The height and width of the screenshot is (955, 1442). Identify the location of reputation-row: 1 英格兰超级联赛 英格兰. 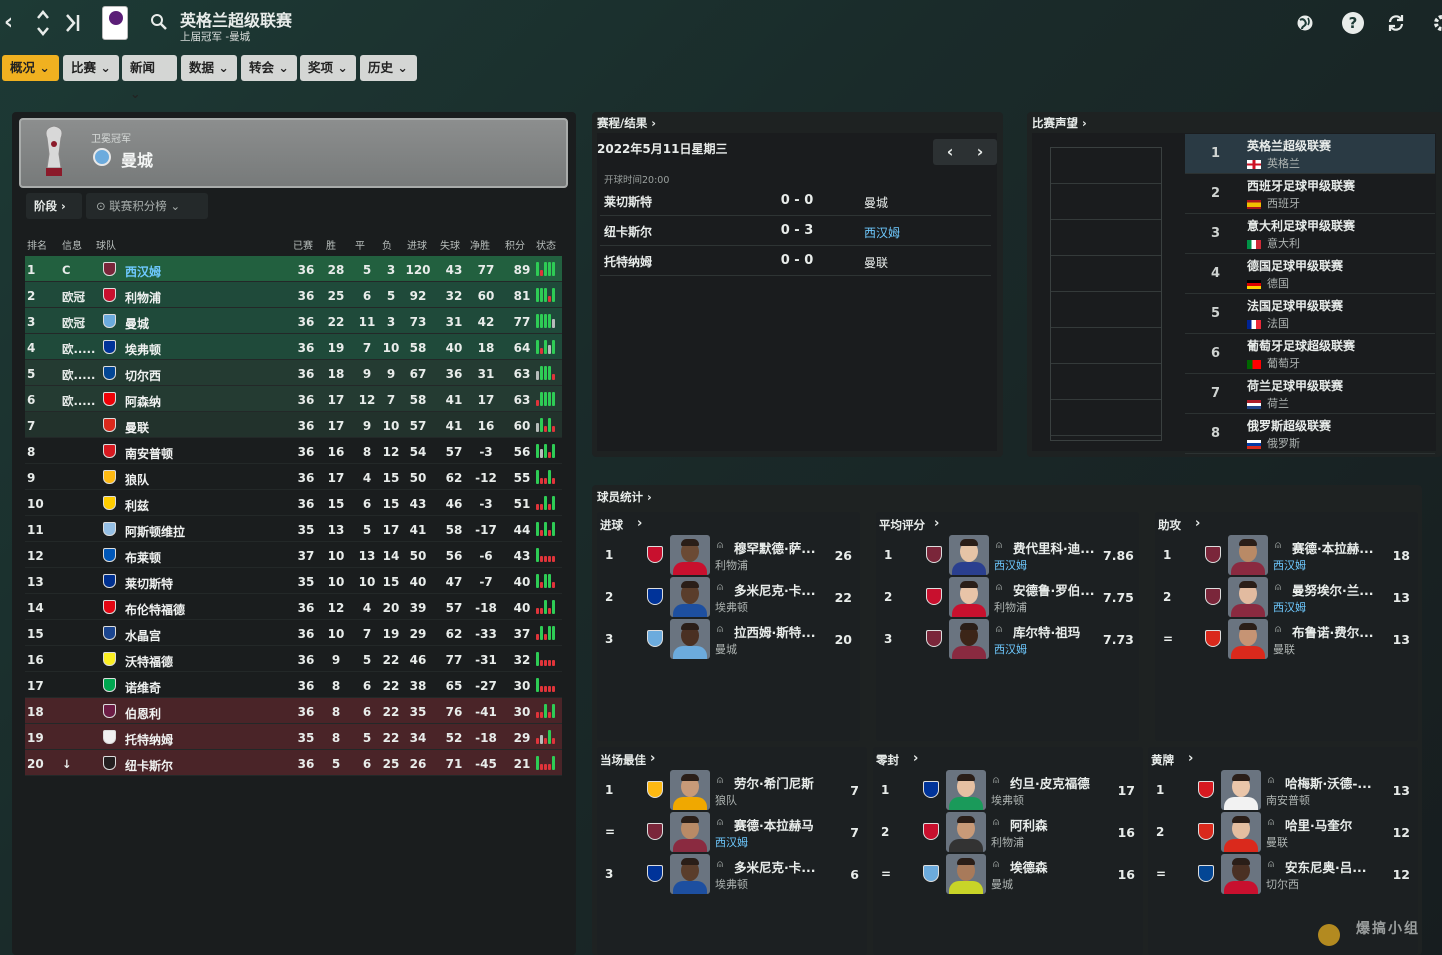
(1310, 154).